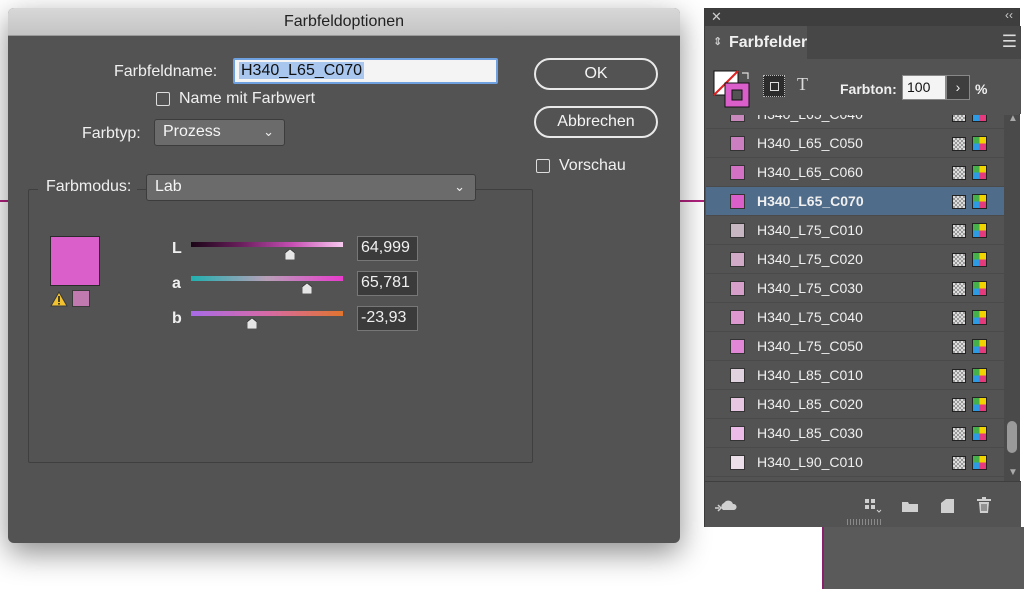 The image size is (1024, 589). I want to click on swatch-row: H340_L65_C060, so click(855, 172).